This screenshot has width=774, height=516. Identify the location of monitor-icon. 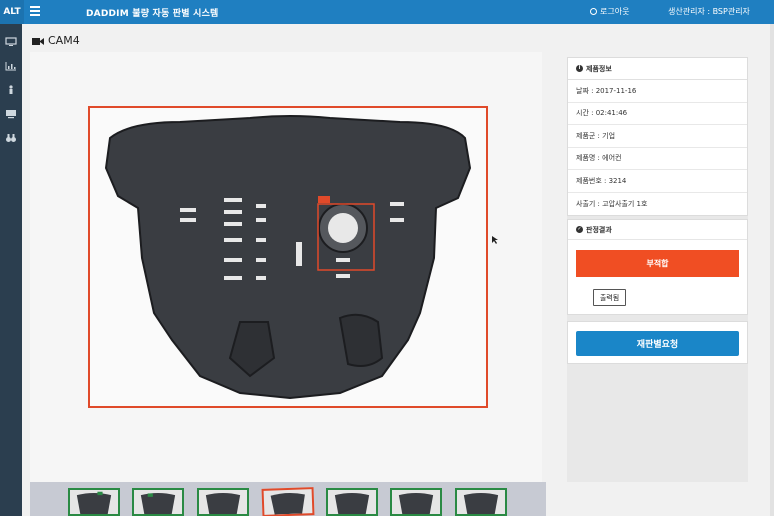
(11, 39).